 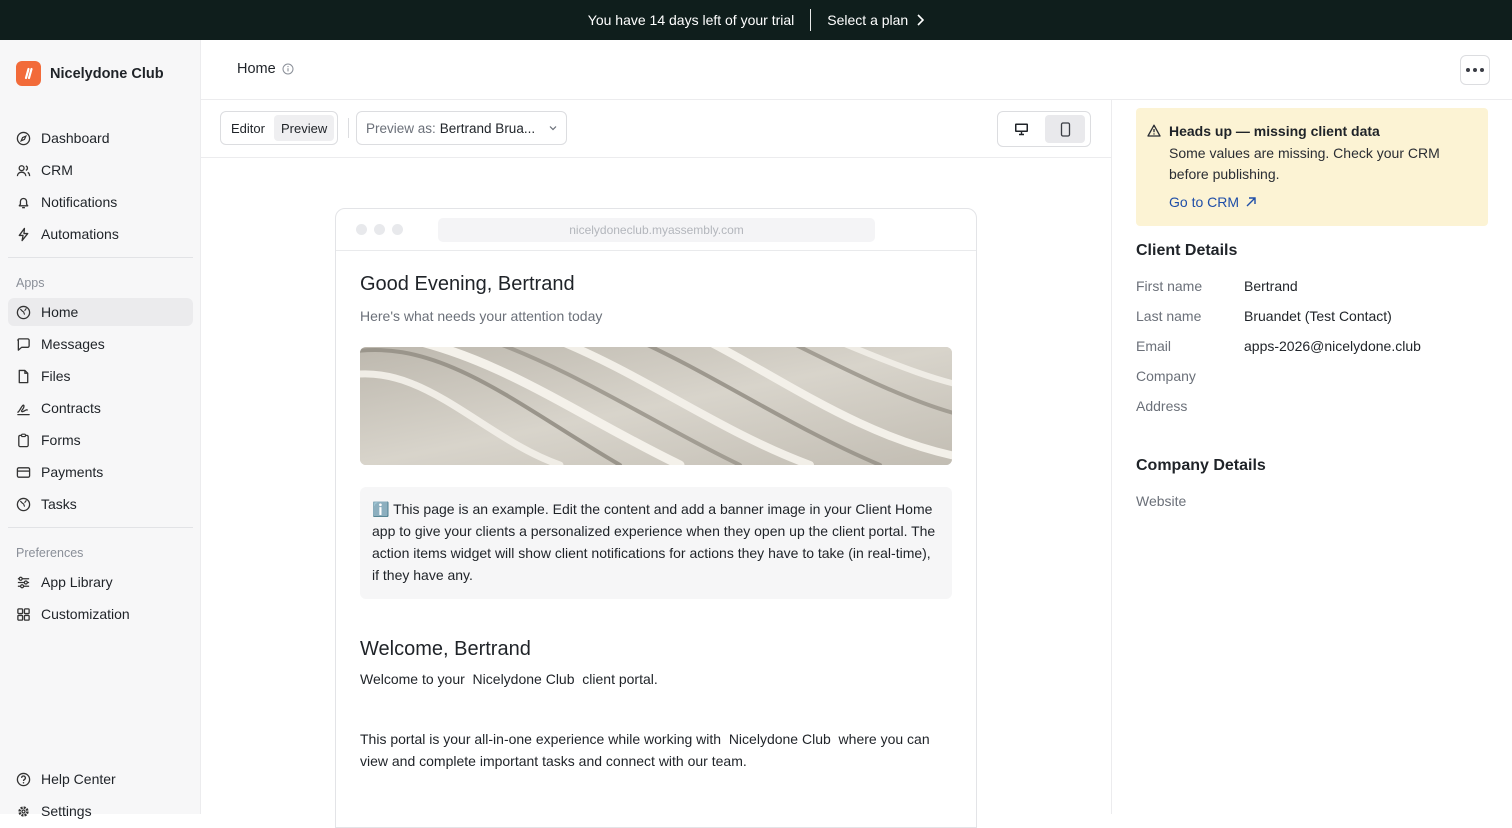 What do you see at coordinates (28, 73) in the screenshot?
I see `brand-logo-icon` at bounding box center [28, 73].